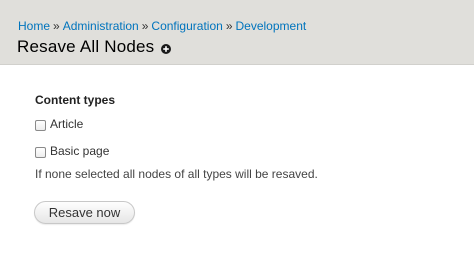  I want to click on plus-circle-icon, so click(166, 49).